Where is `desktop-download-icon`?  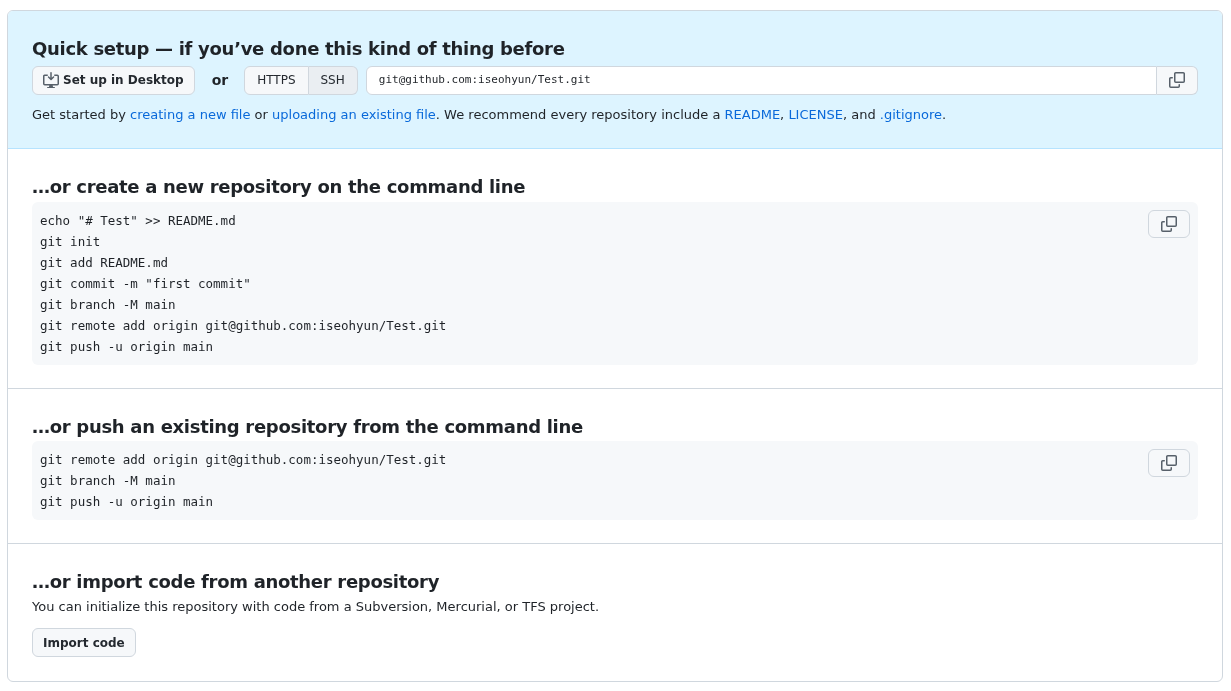
desktop-download-icon is located at coordinates (51, 80).